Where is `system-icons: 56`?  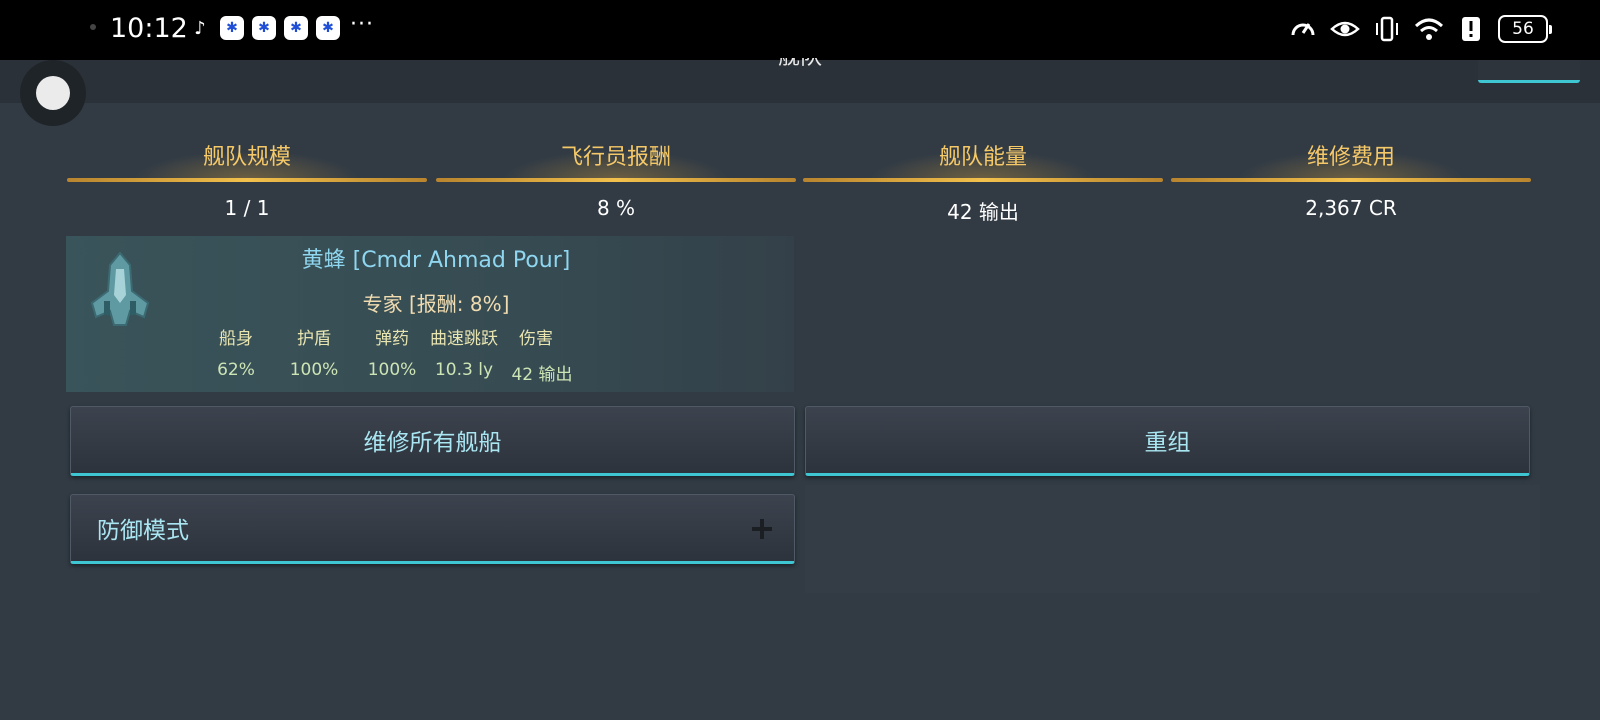 system-icons: 56 is located at coordinates (1420, 29).